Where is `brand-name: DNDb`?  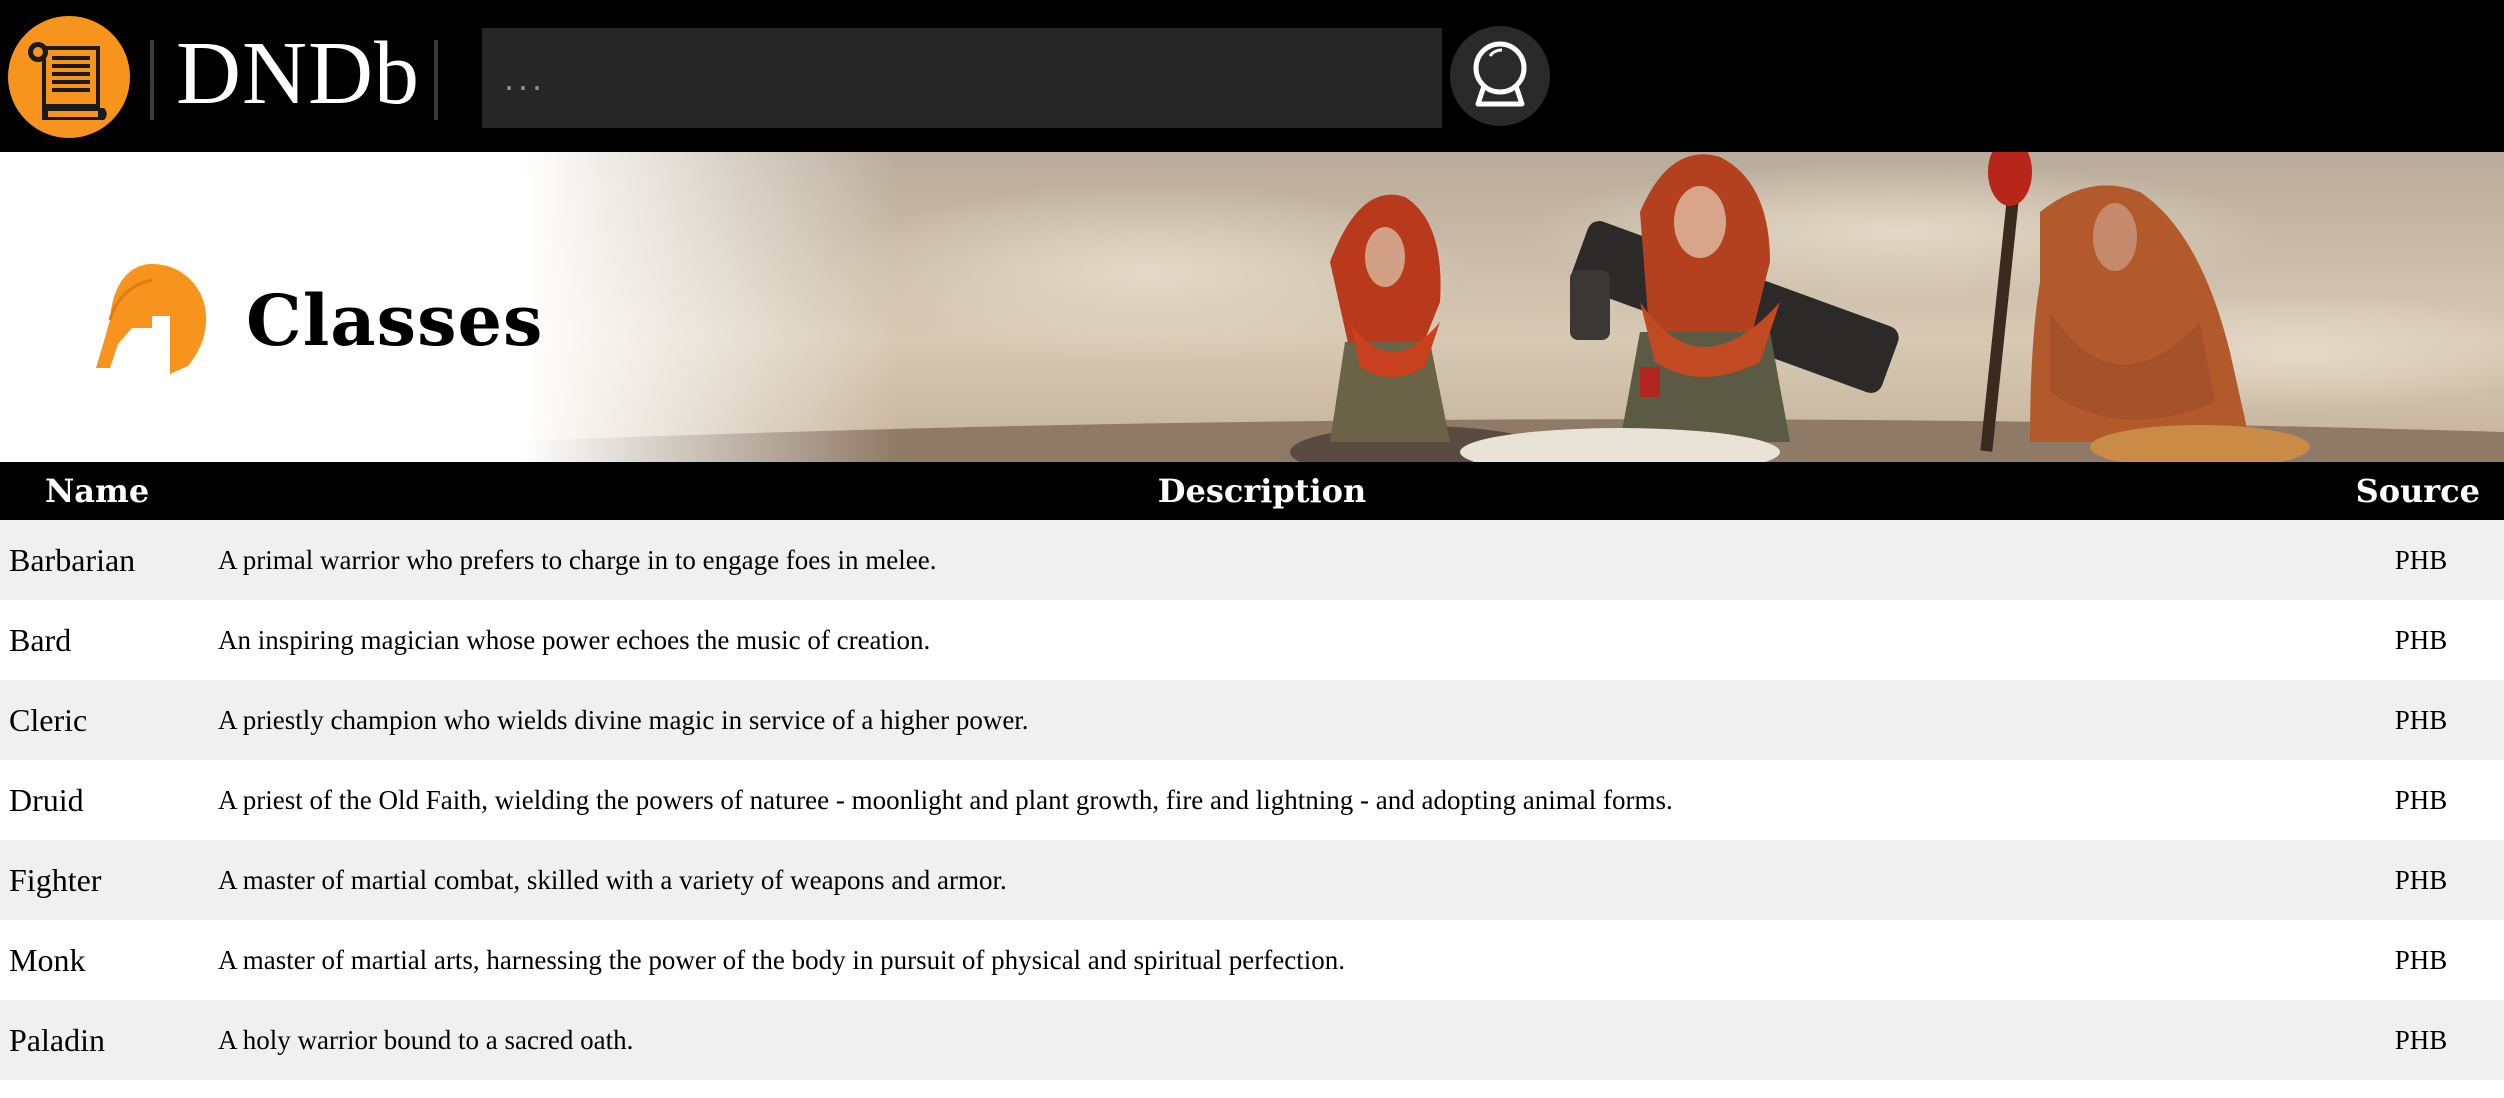 brand-name: DNDb is located at coordinates (298, 74).